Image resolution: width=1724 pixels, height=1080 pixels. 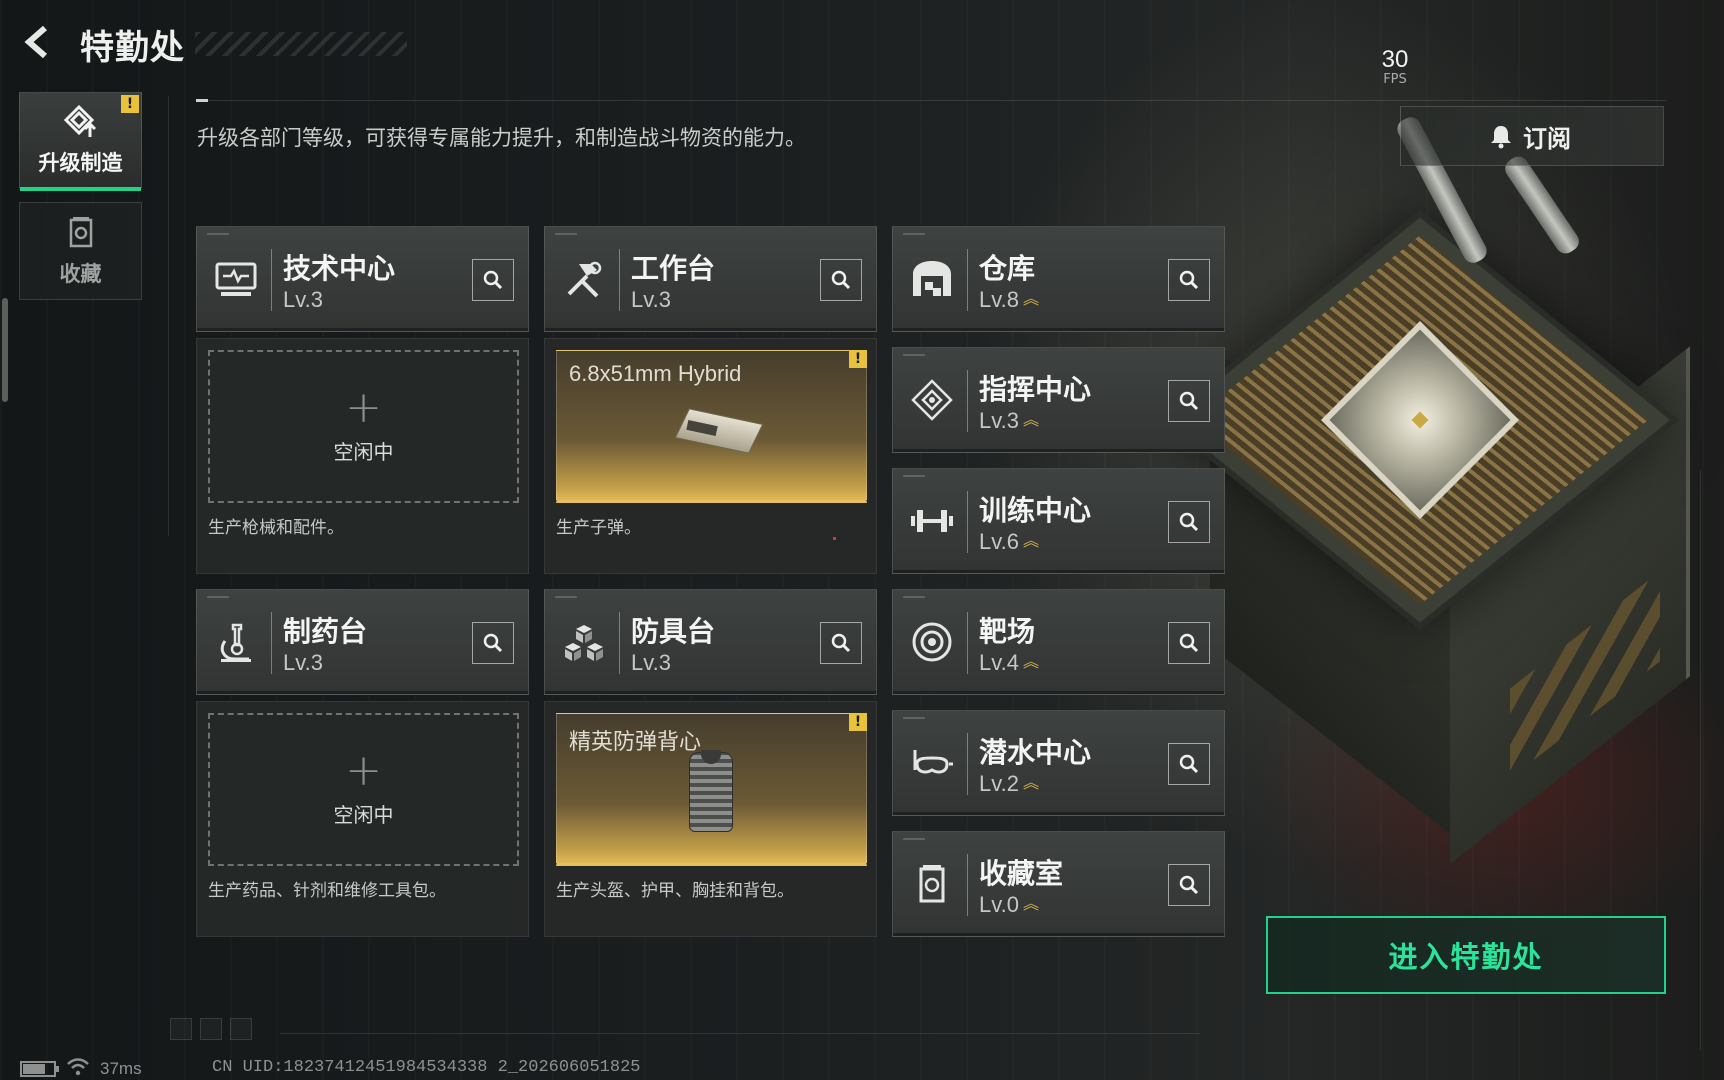 I want to click on hammer-wrench-icon, so click(x=584, y=279).